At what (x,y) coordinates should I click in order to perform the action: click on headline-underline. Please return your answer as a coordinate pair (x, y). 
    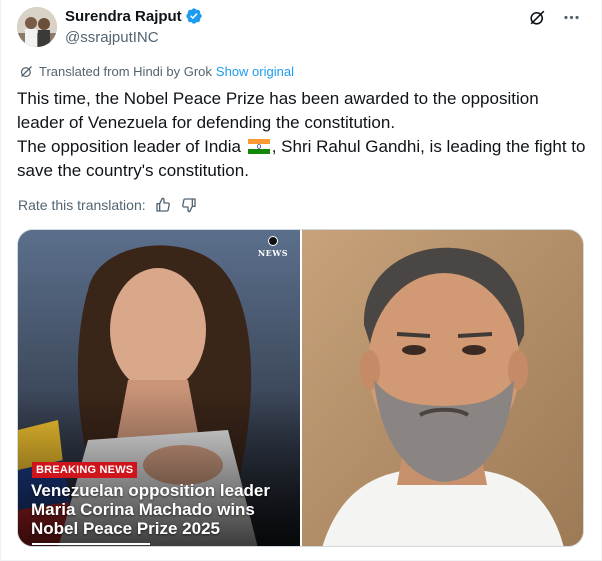
    Looking at the image, I should click on (91, 544).